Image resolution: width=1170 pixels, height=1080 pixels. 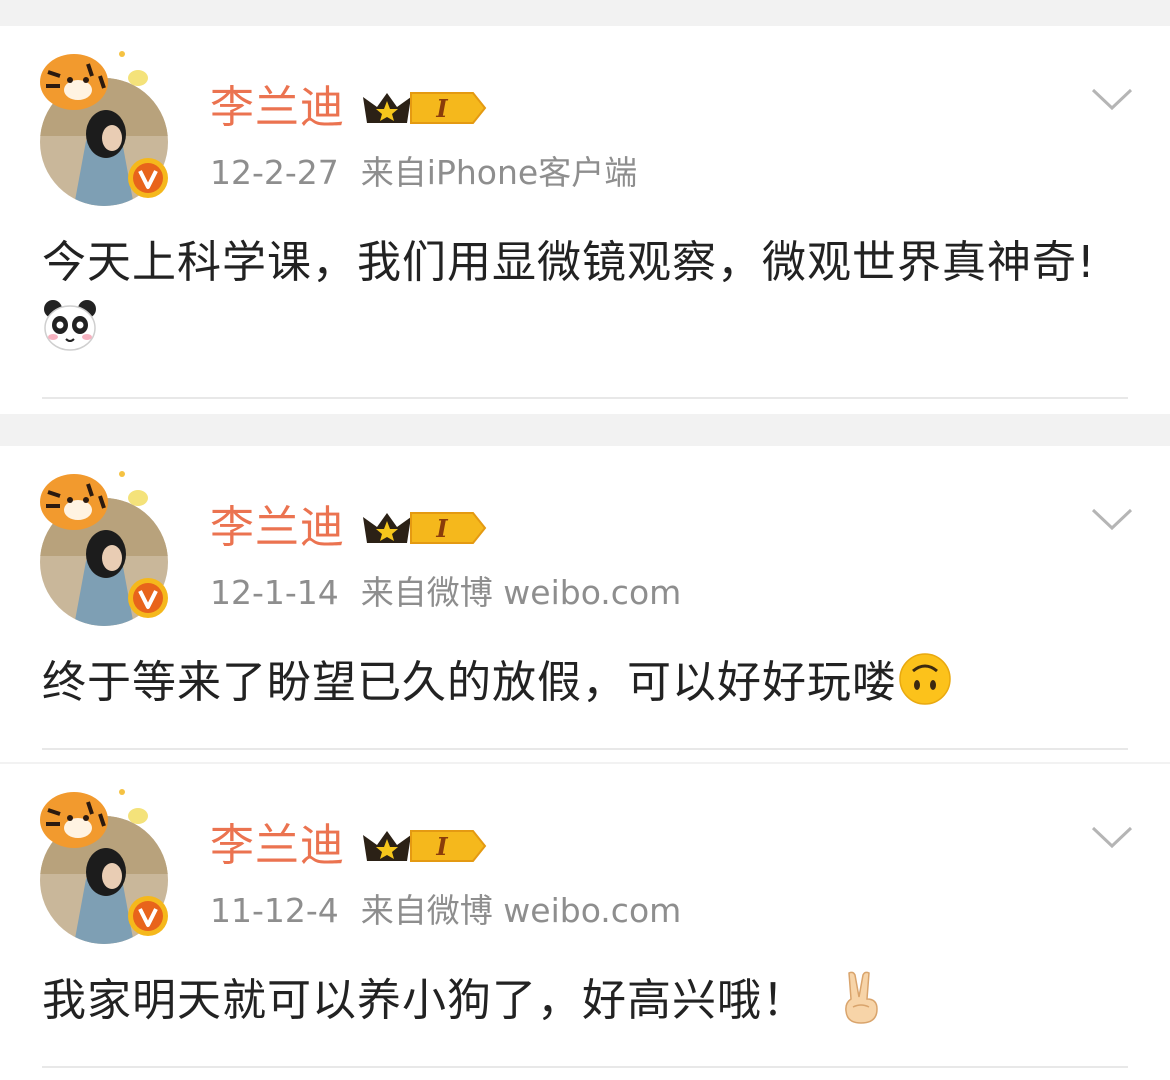 What do you see at coordinates (424, 1000) in the screenshot?
I see `post-text-content: 我家明天就可以养小狗了，好高兴哦！` at bounding box center [424, 1000].